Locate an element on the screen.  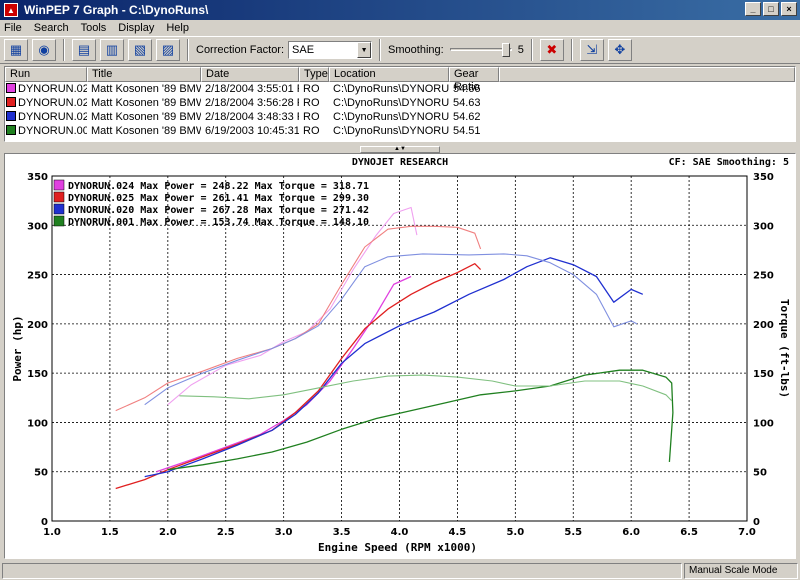
chart-3d-icon: ▤ is located at coordinates (84, 50).